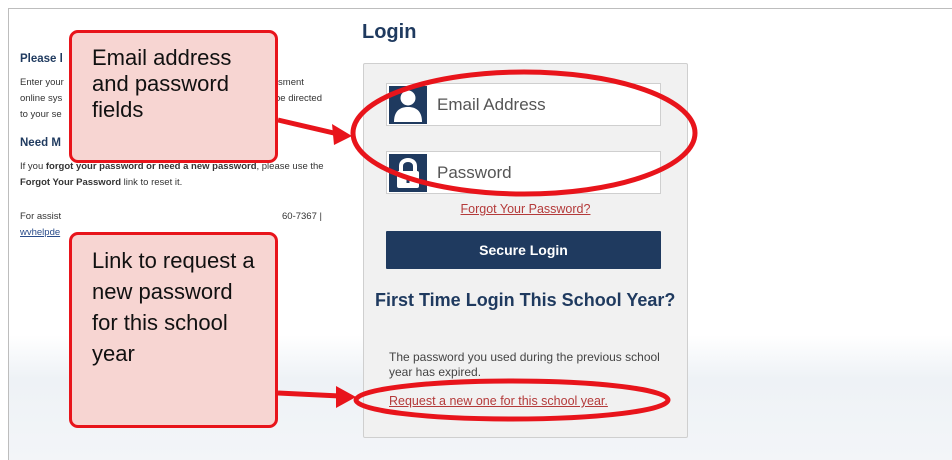  What do you see at coordinates (308, 127) in the screenshot?
I see `fields-arrow-line` at bounding box center [308, 127].